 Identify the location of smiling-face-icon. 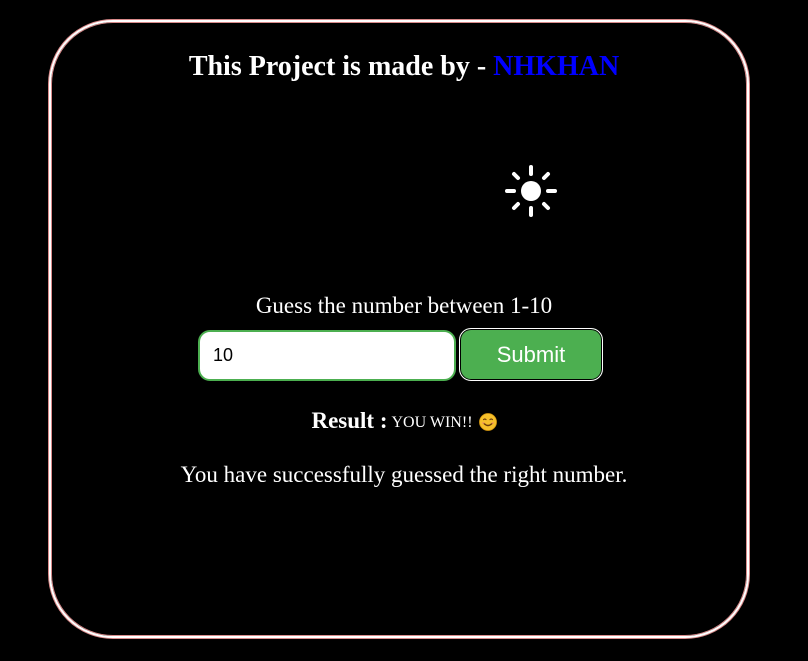
(487, 422).